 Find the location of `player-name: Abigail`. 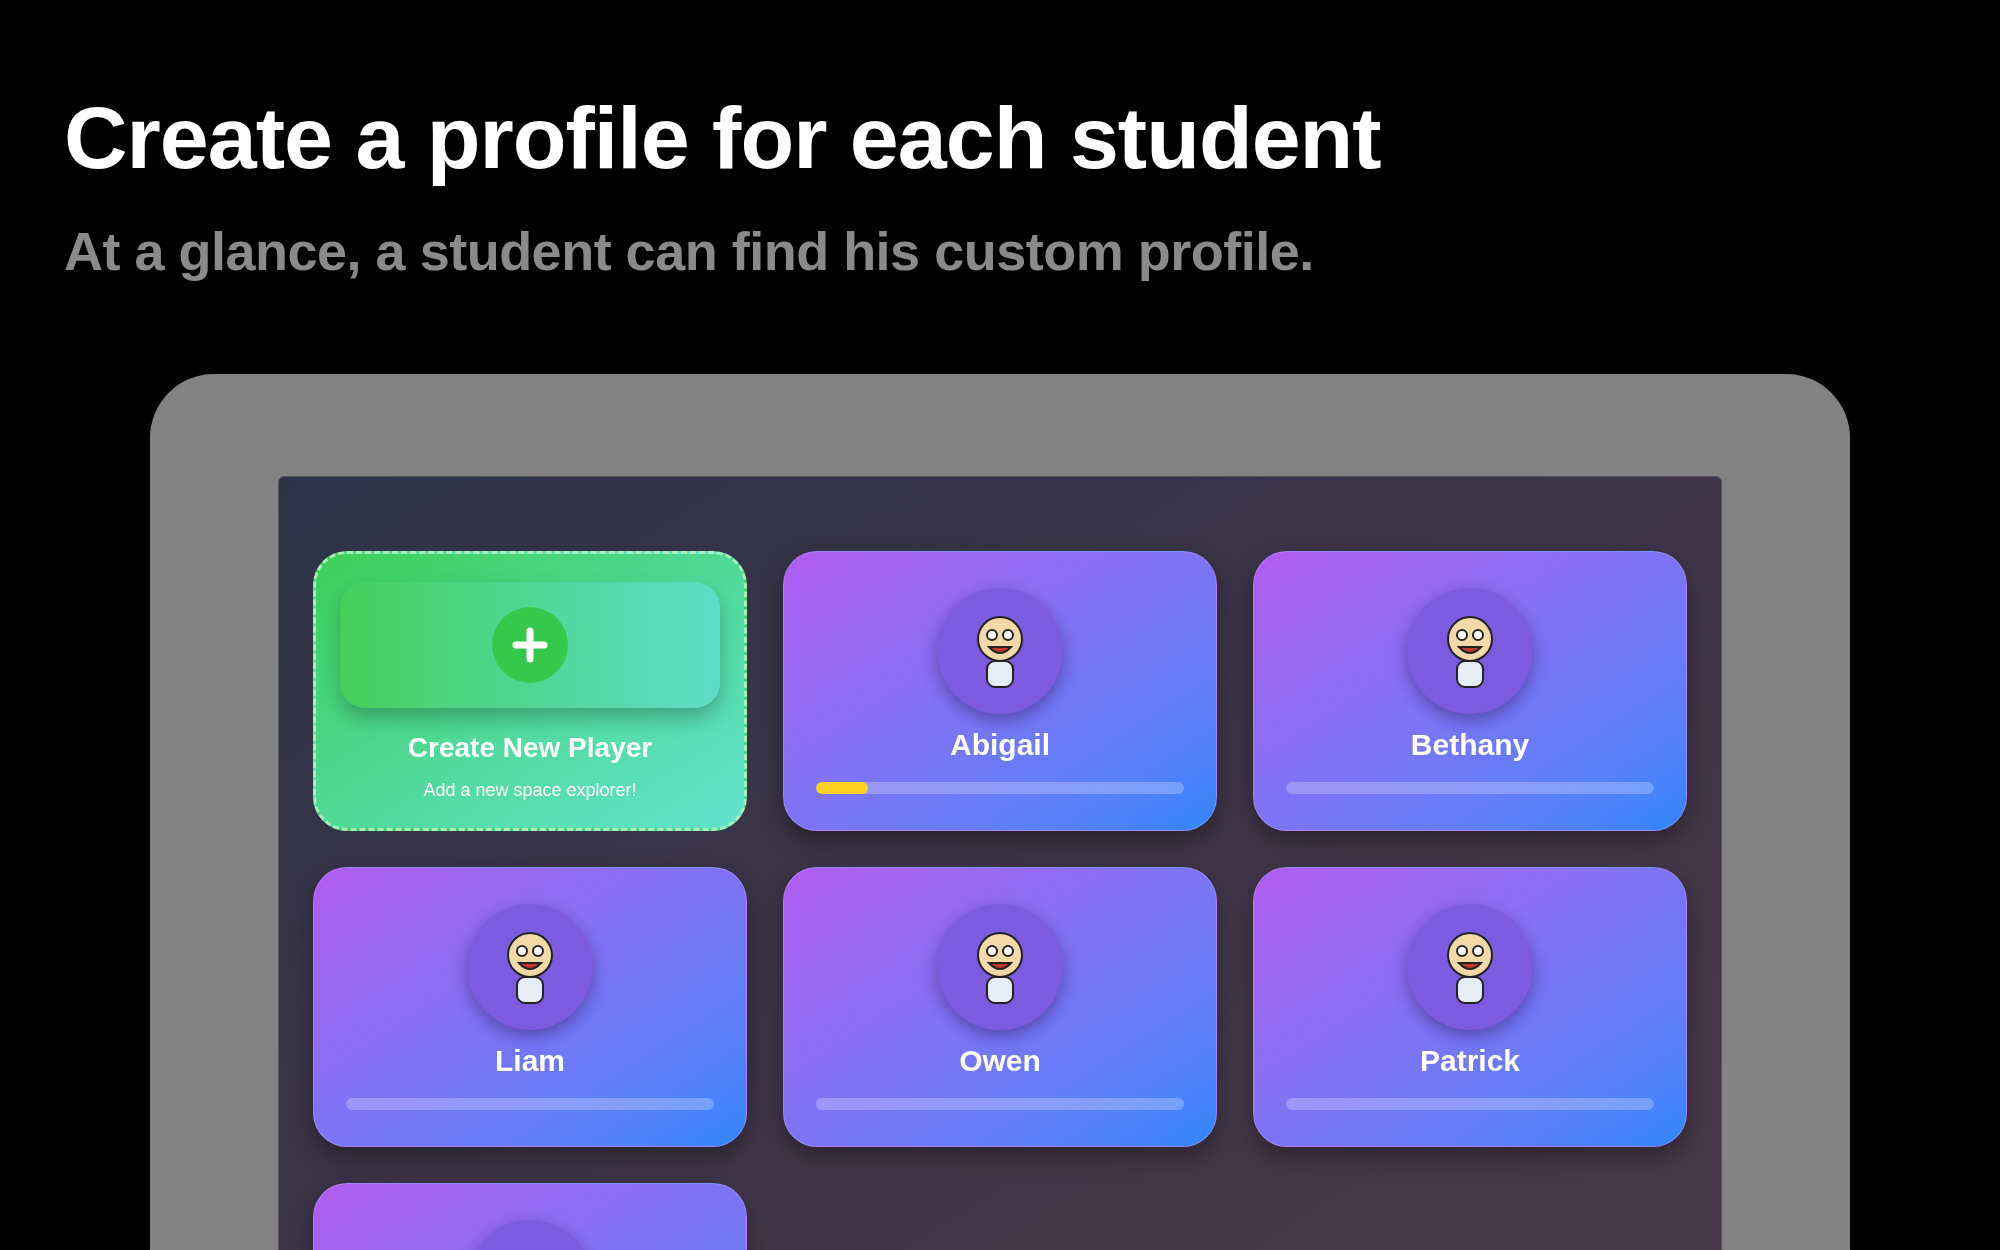

player-name: Abigail is located at coordinates (1000, 745).